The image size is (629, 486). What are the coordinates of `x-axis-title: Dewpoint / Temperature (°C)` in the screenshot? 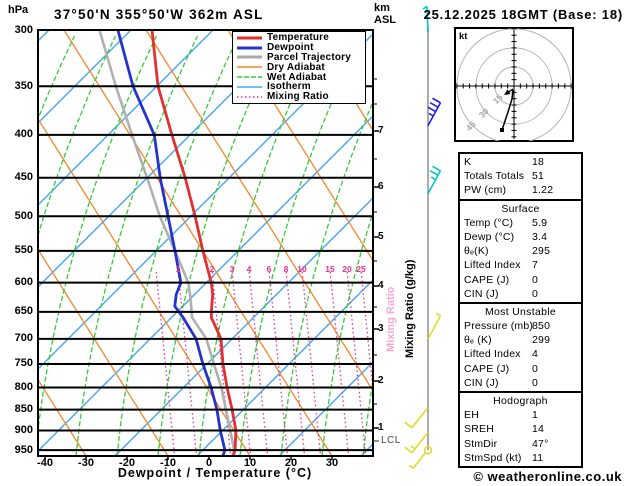 It's located at (215, 473).